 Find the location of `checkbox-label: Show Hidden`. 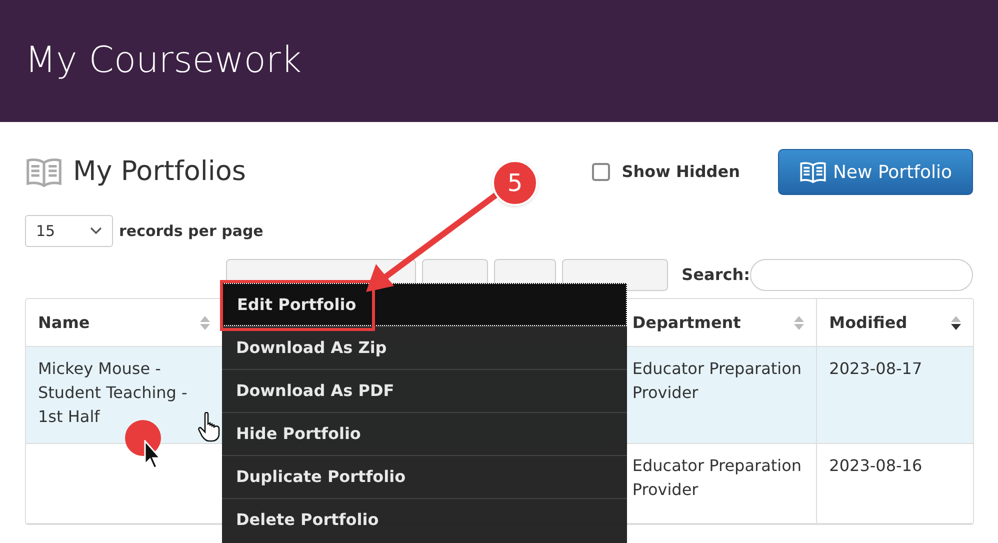

checkbox-label: Show Hidden is located at coordinates (681, 172).